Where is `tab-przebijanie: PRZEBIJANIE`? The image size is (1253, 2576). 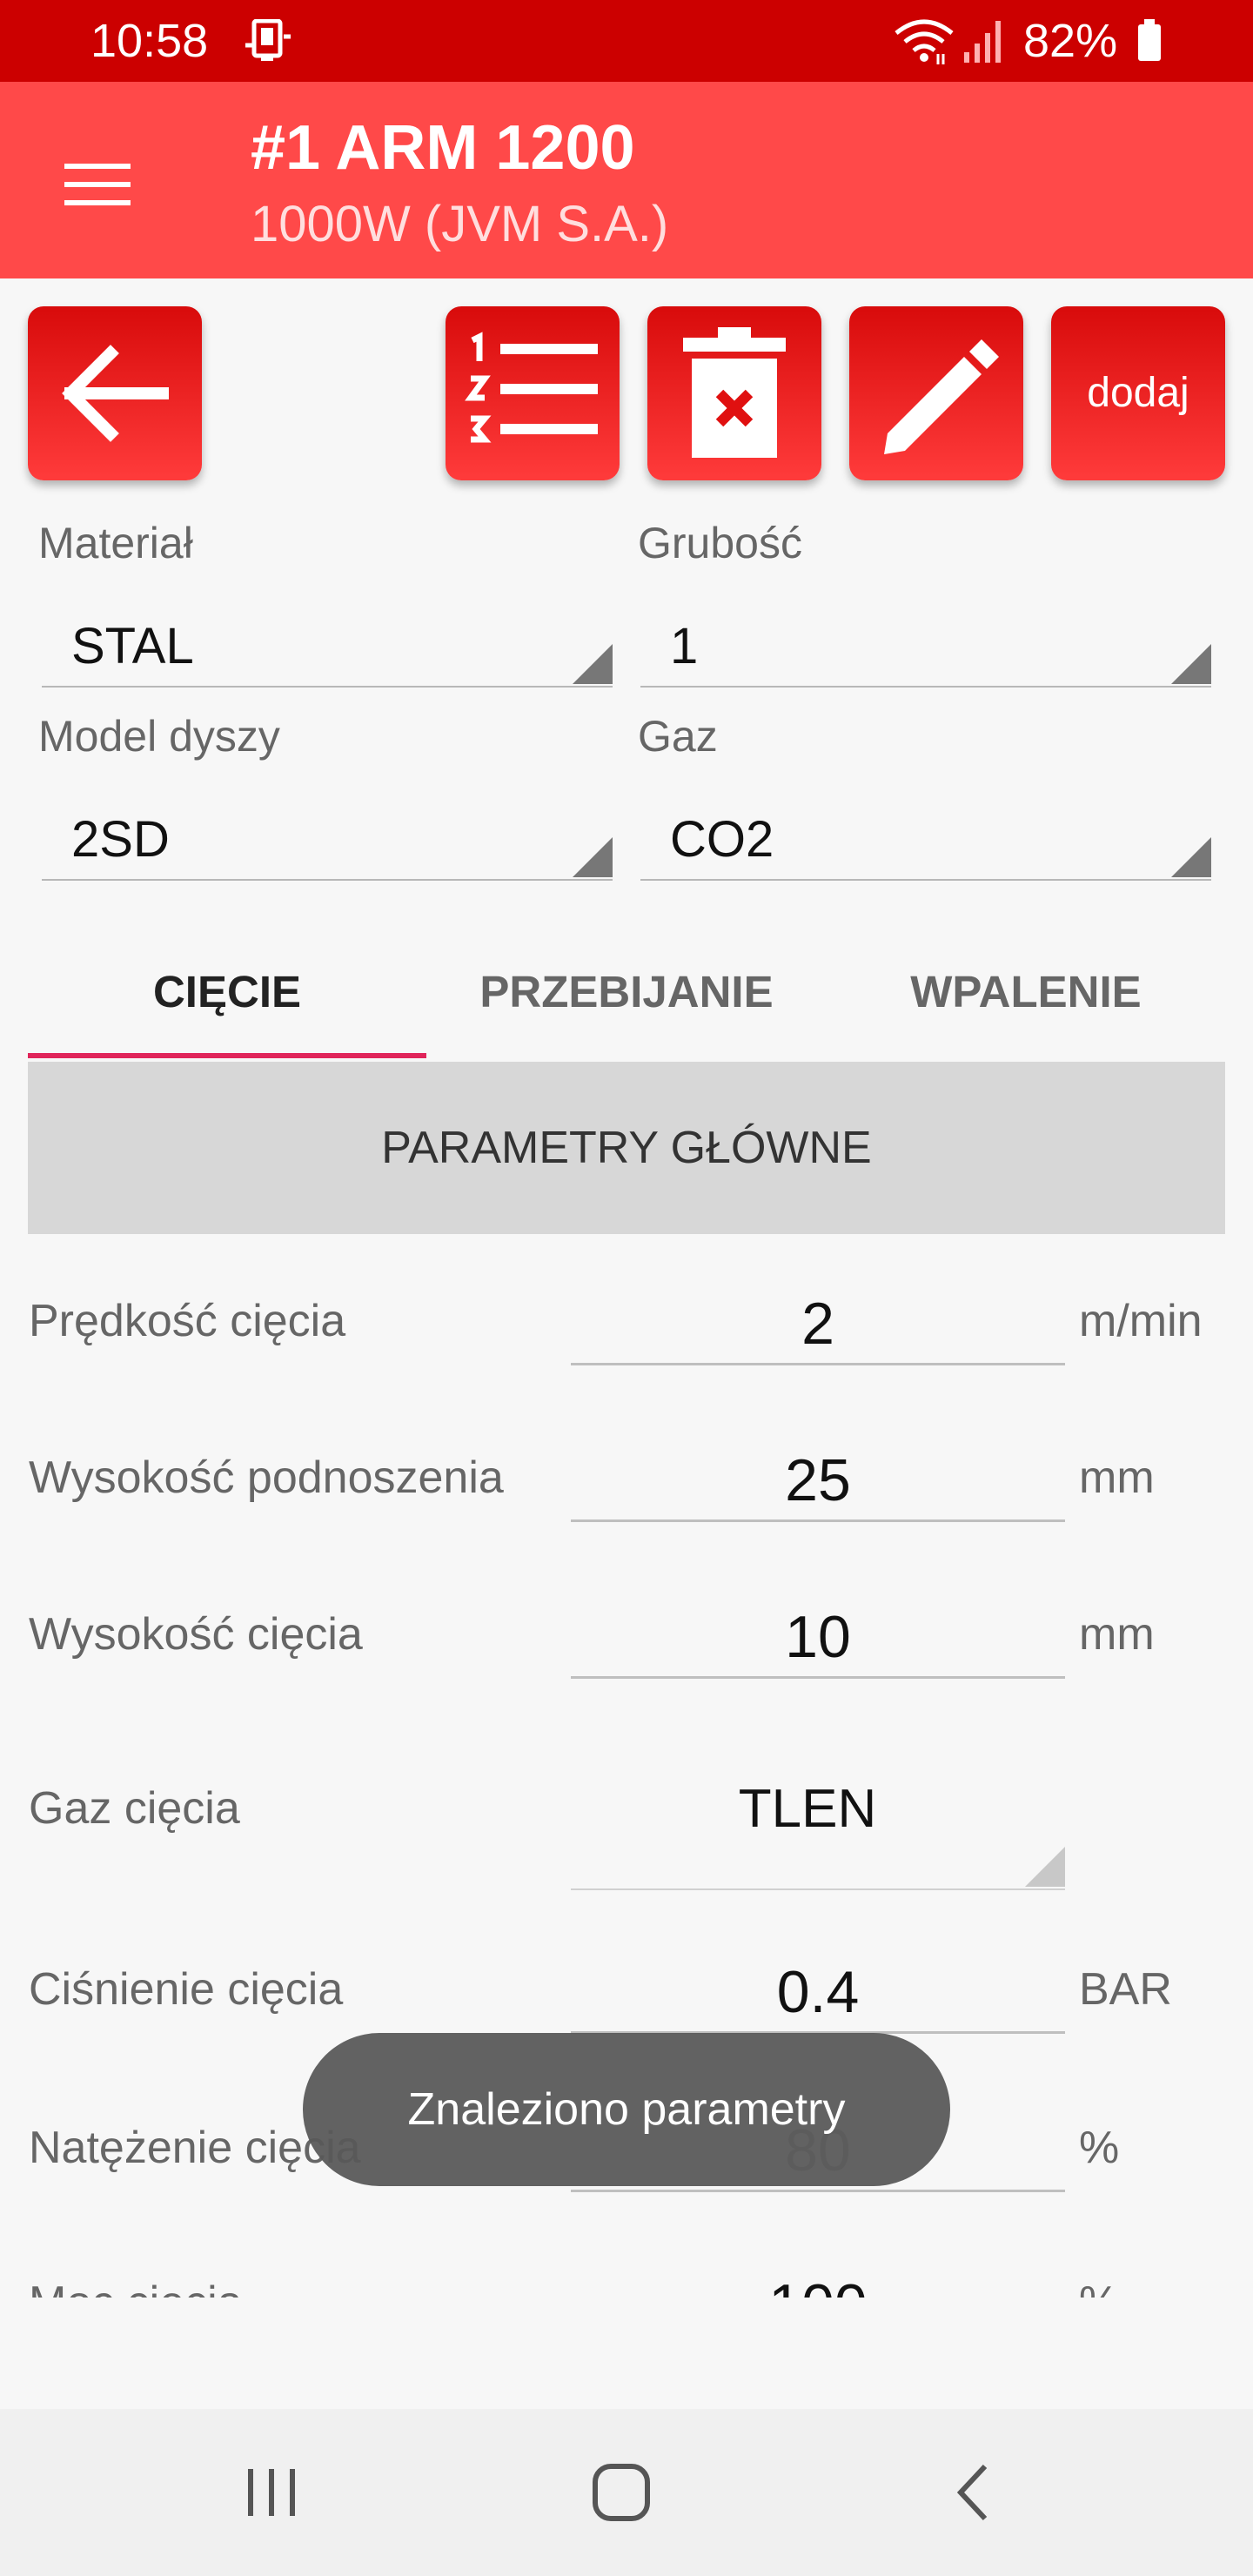
tab-przebijanie: PRZEBIJANIE is located at coordinates (626, 991).